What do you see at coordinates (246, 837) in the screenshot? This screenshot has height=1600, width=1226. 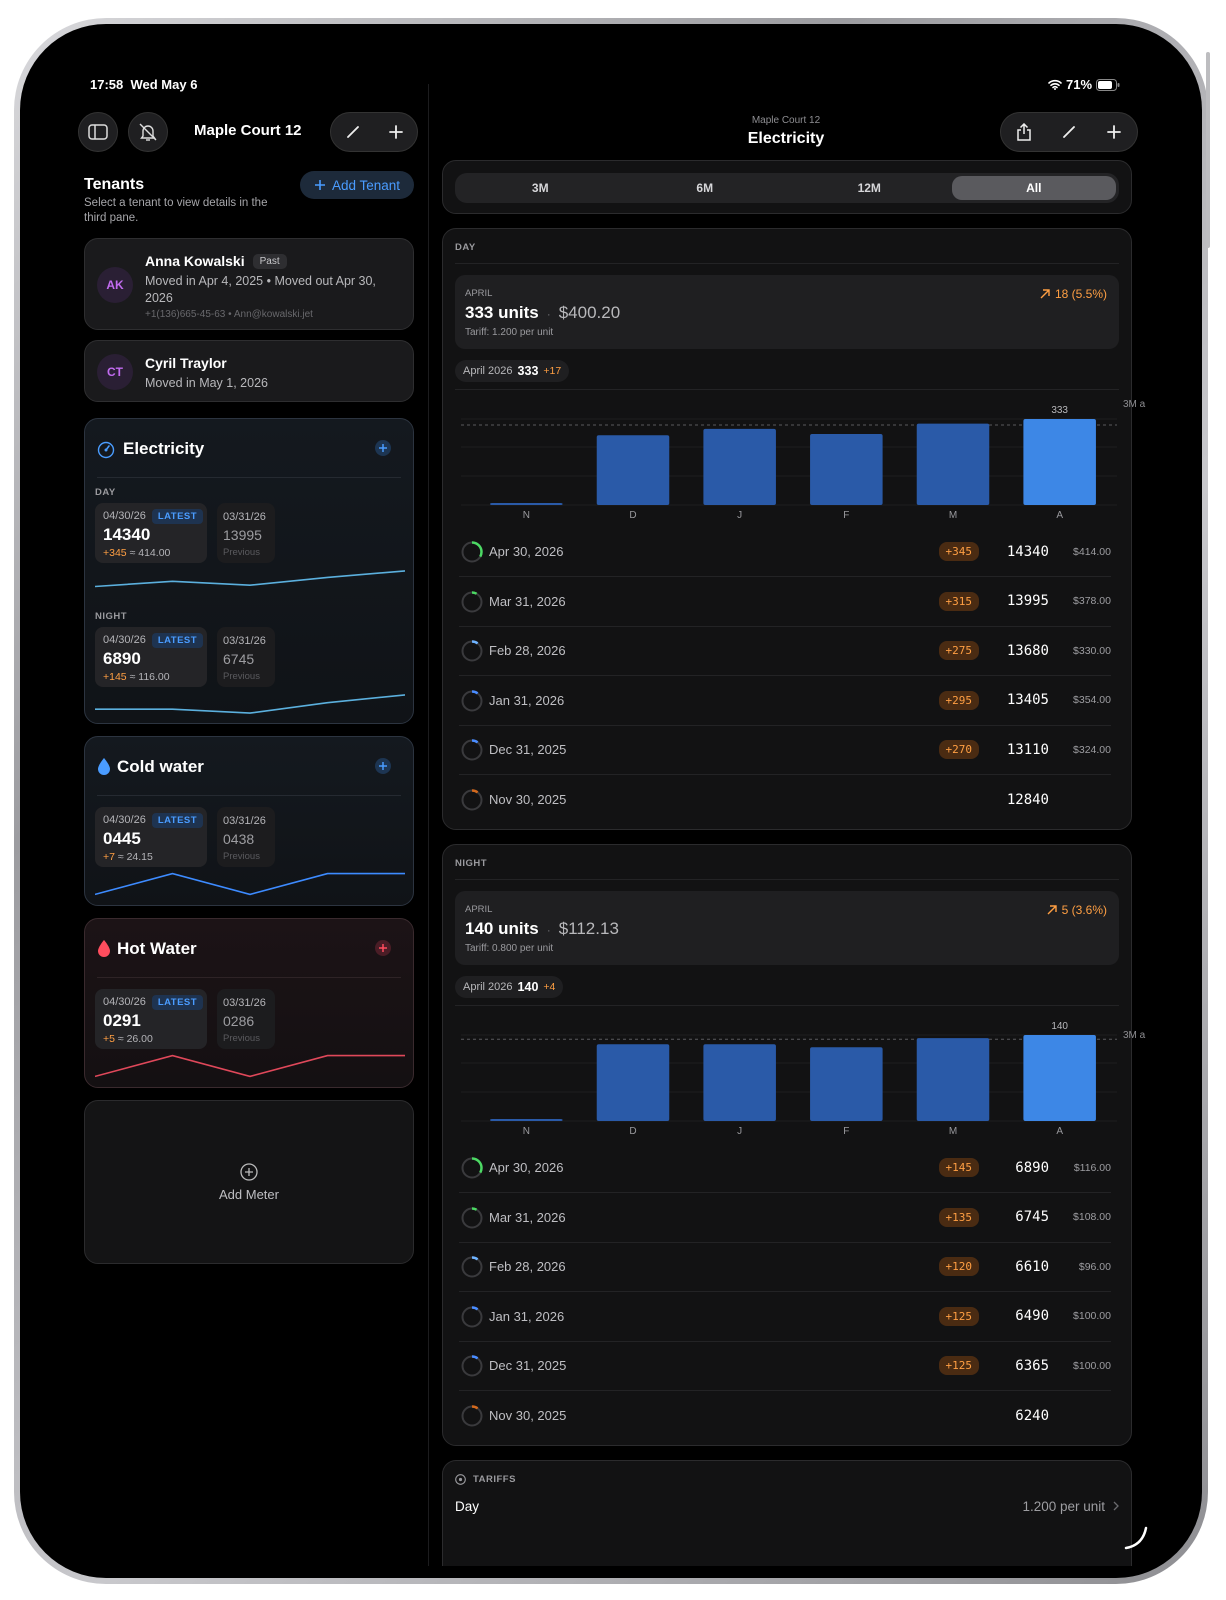 I see `previous-reading: 03/31/26 0438 Previous` at bounding box center [246, 837].